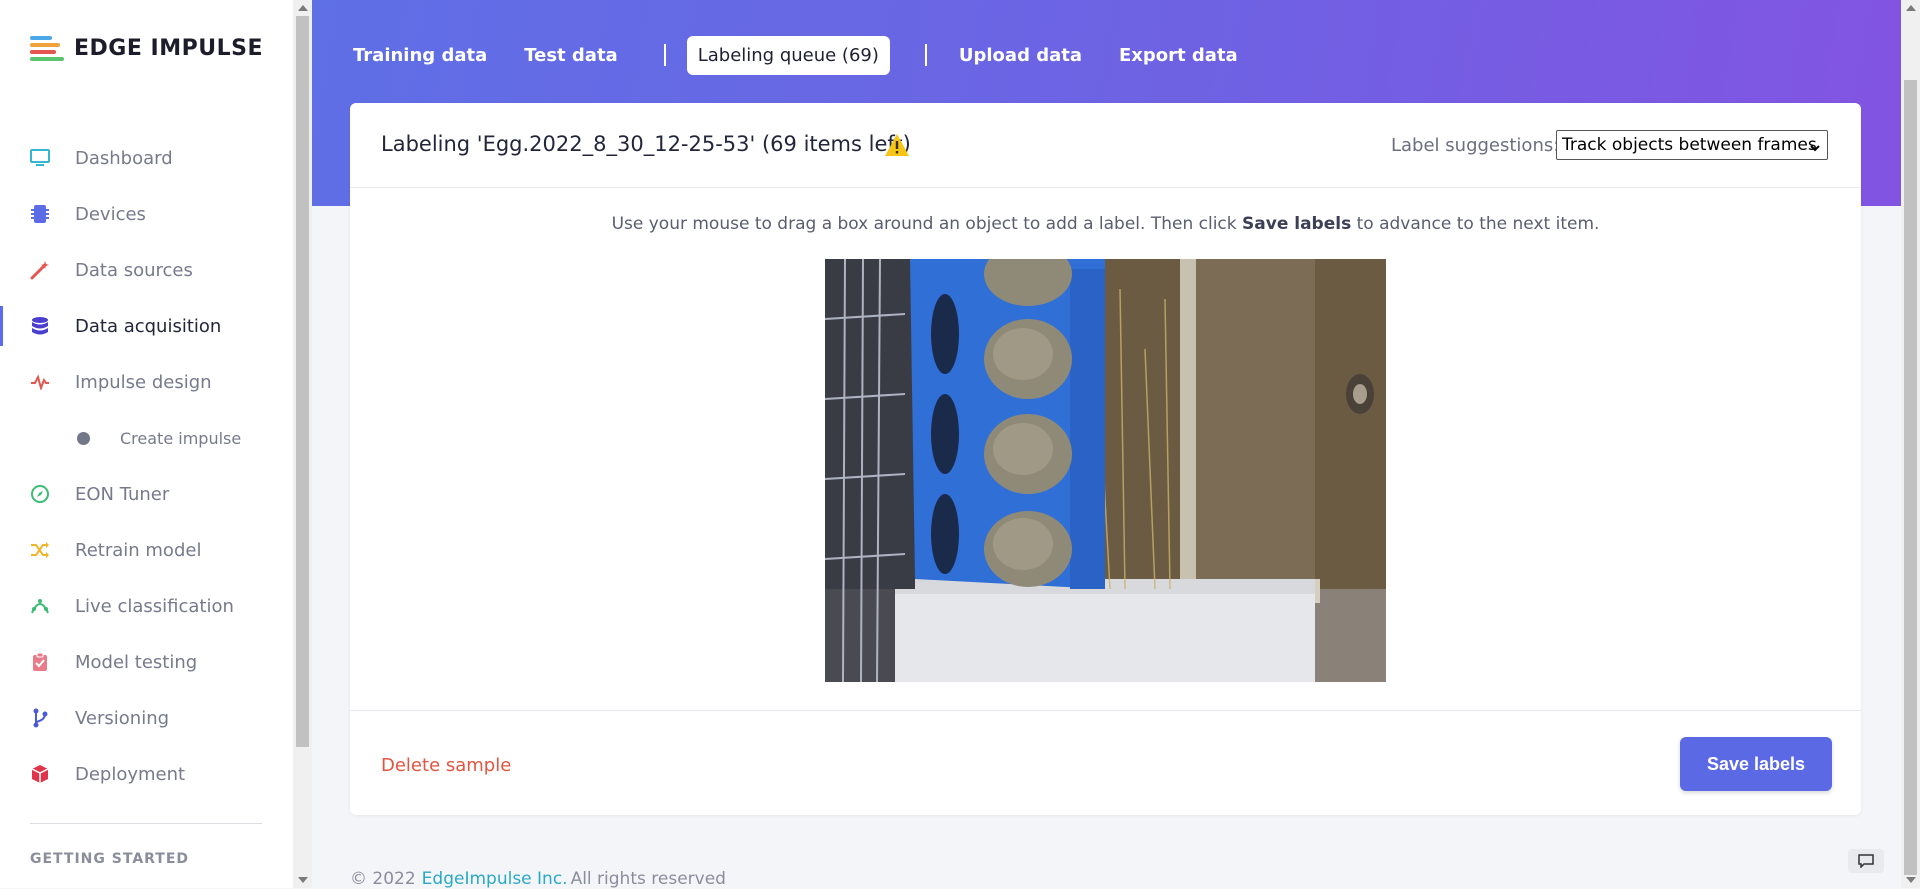 The height and width of the screenshot is (889, 1920). What do you see at coordinates (134, 270) in the screenshot?
I see `sidebar-item-label: Data sources` at bounding box center [134, 270].